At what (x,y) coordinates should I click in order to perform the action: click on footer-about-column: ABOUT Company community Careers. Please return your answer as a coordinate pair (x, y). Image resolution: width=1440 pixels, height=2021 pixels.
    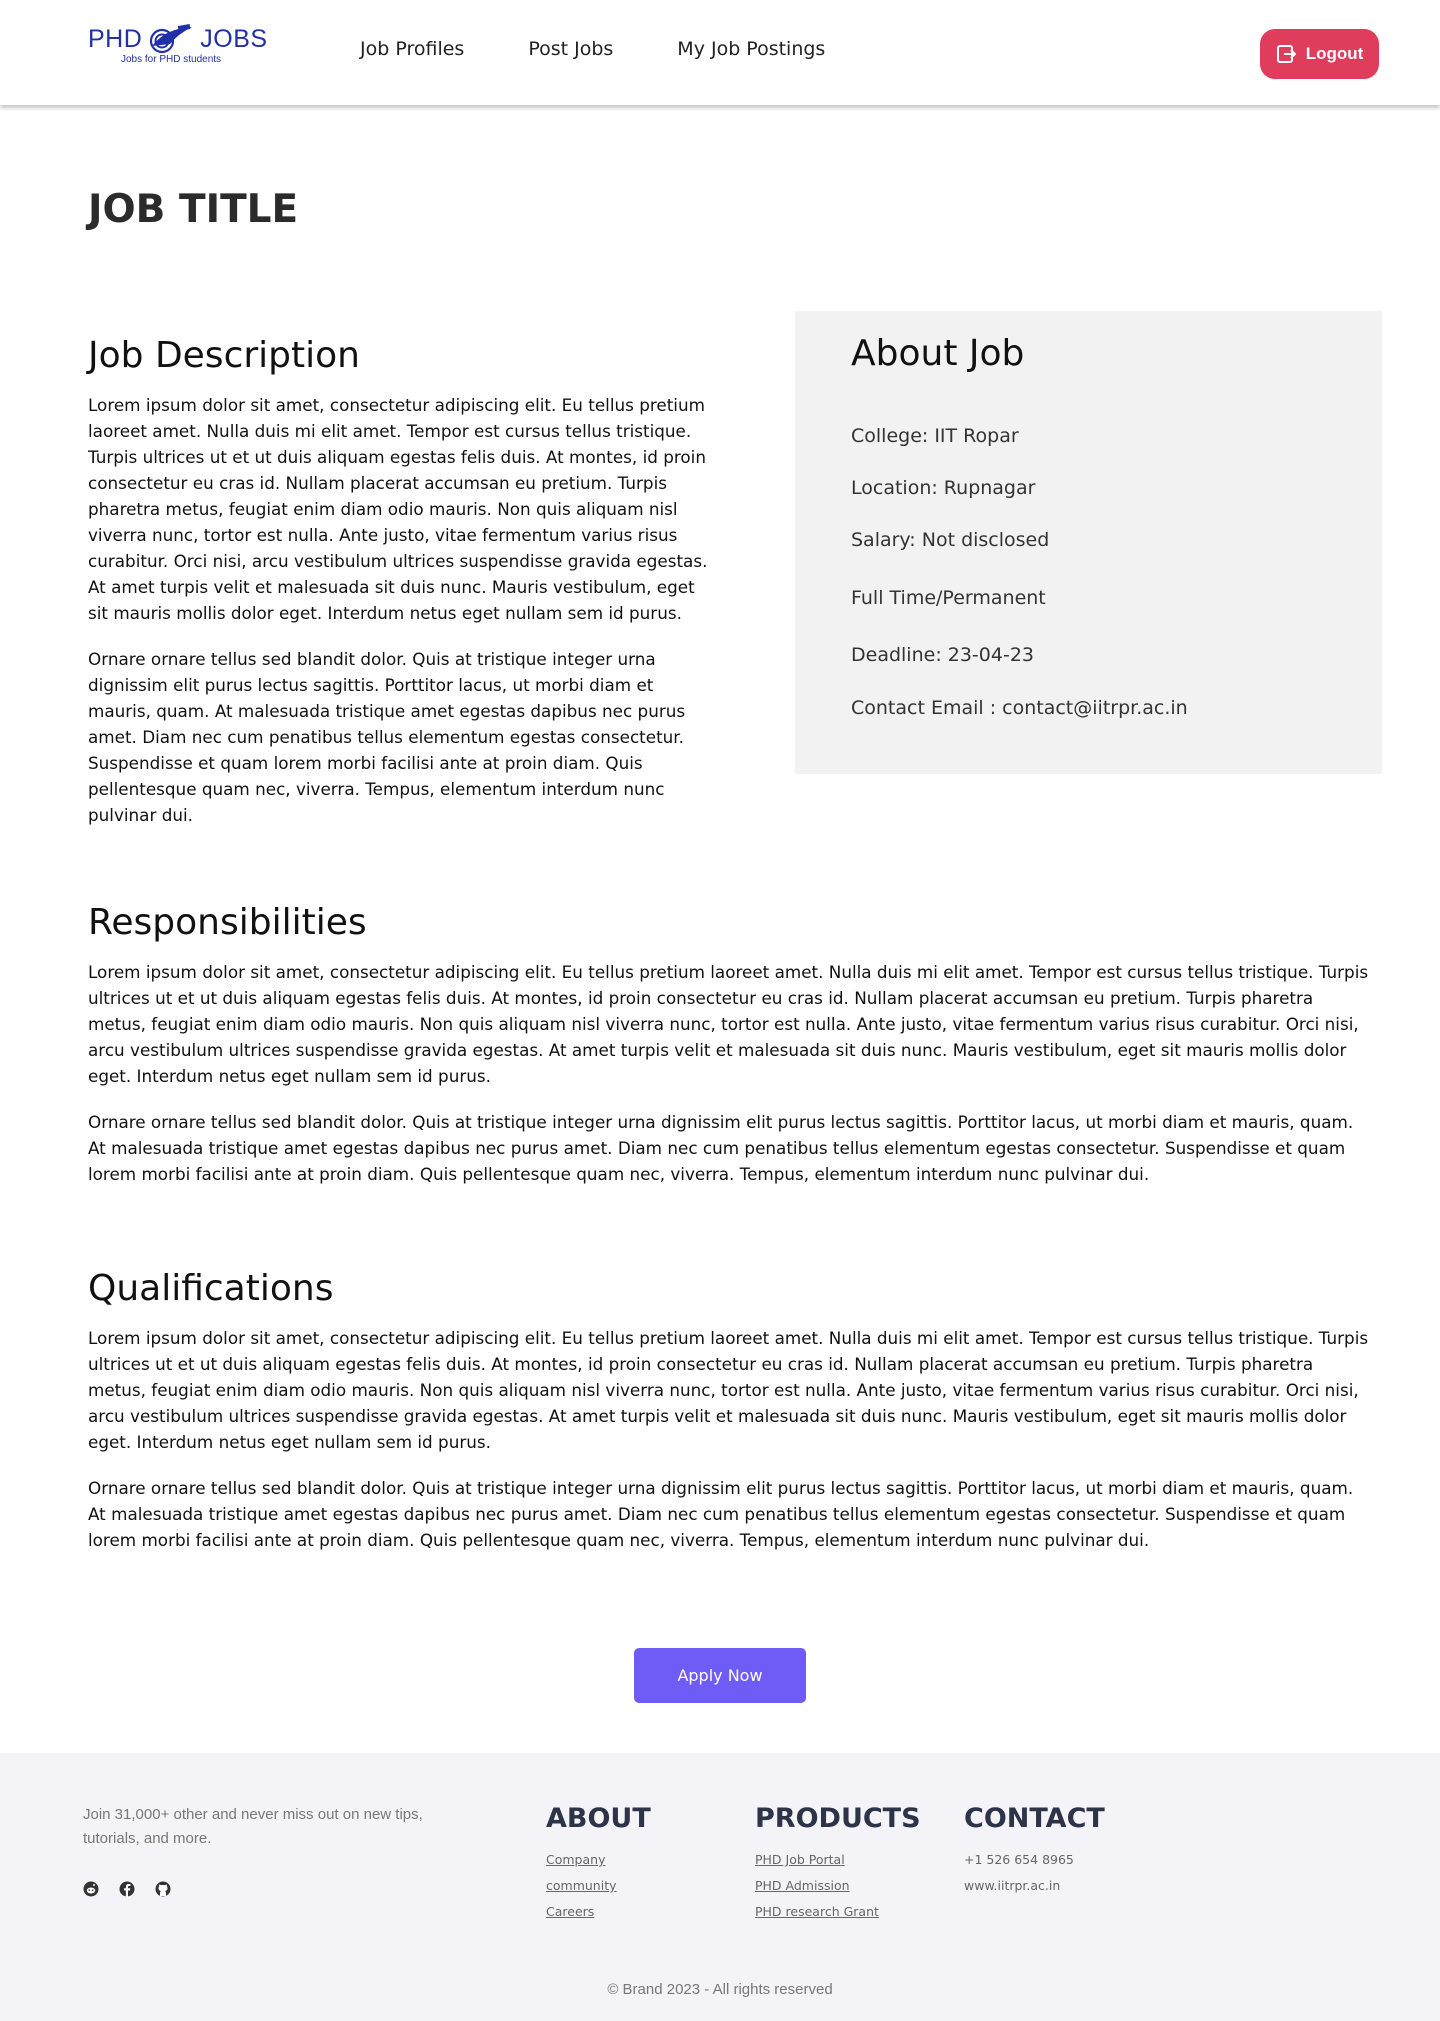
    Looking at the image, I should click on (598, 1866).